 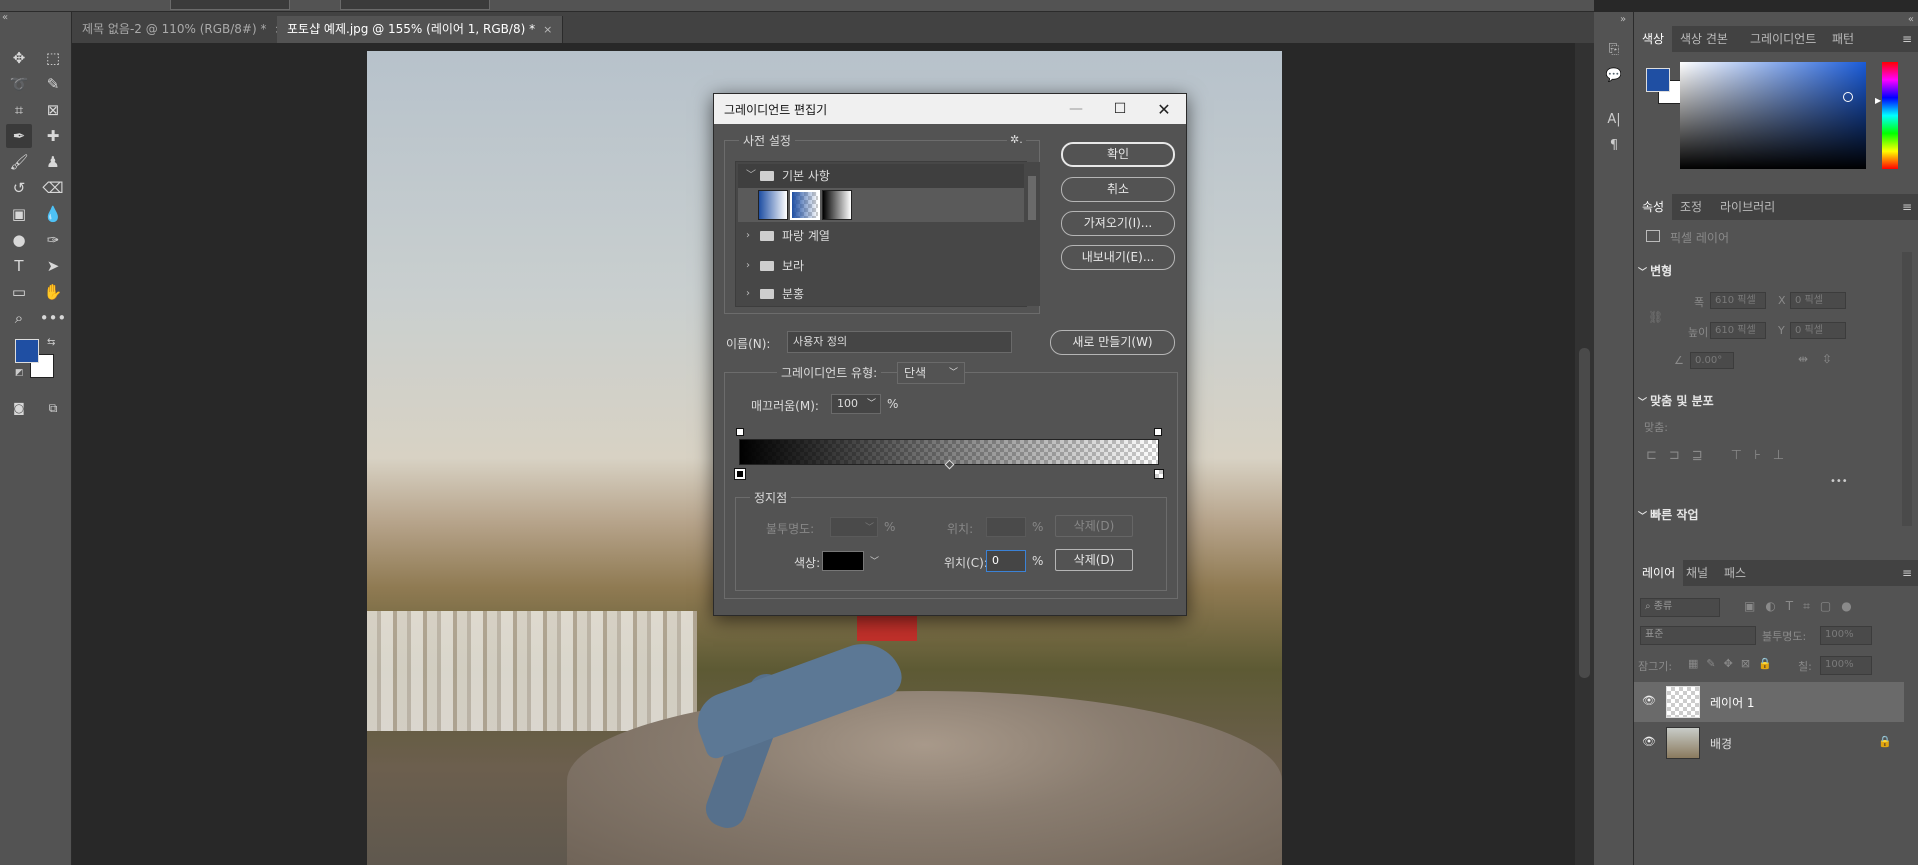 I want to click on type-tool-icon: T, so click(x=19, y=266).